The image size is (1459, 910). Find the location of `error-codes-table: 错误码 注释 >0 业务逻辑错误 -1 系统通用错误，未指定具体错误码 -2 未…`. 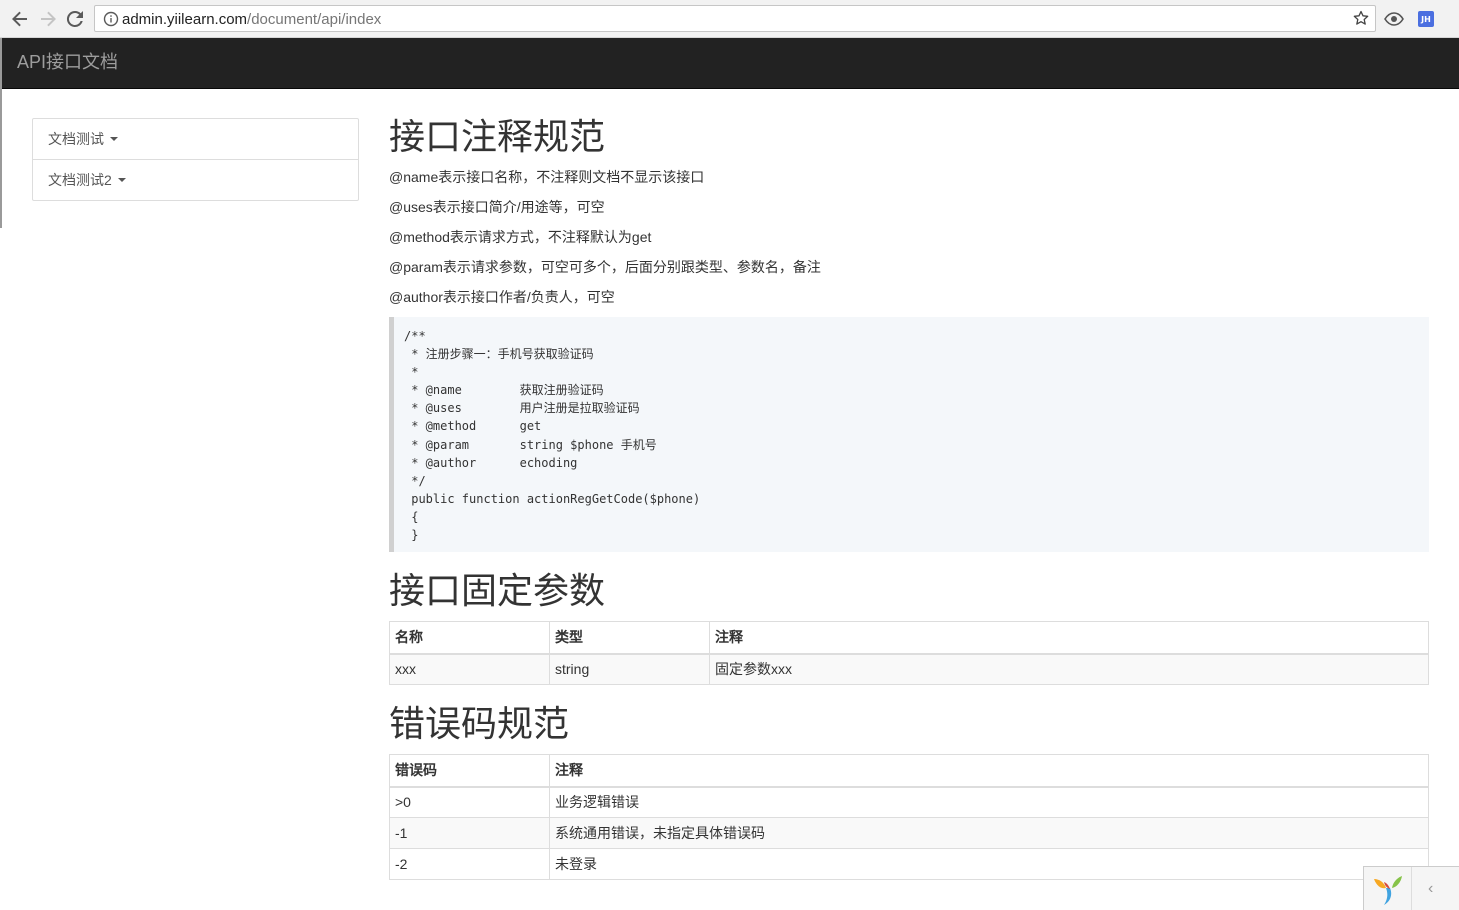

error-codes-table: 错误码 注释 >0 业务逻辑错误 -1 系统通用错误，未指定具体错误码 -2 未… is located at coordinates (909, 817).